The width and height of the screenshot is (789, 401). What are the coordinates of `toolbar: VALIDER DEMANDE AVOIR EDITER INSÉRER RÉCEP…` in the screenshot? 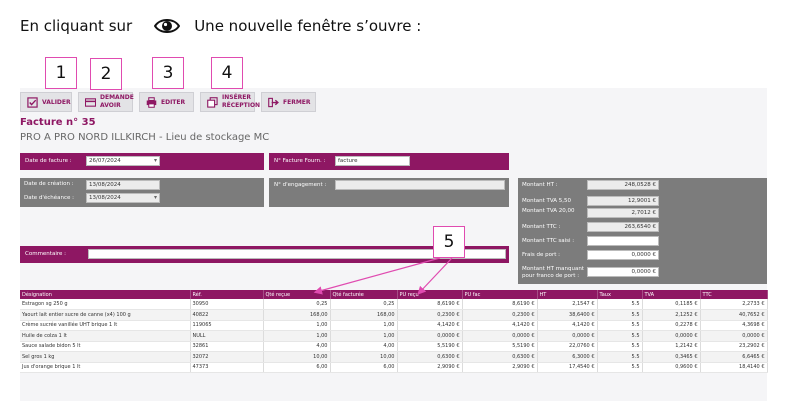 It's located at (168, 103).